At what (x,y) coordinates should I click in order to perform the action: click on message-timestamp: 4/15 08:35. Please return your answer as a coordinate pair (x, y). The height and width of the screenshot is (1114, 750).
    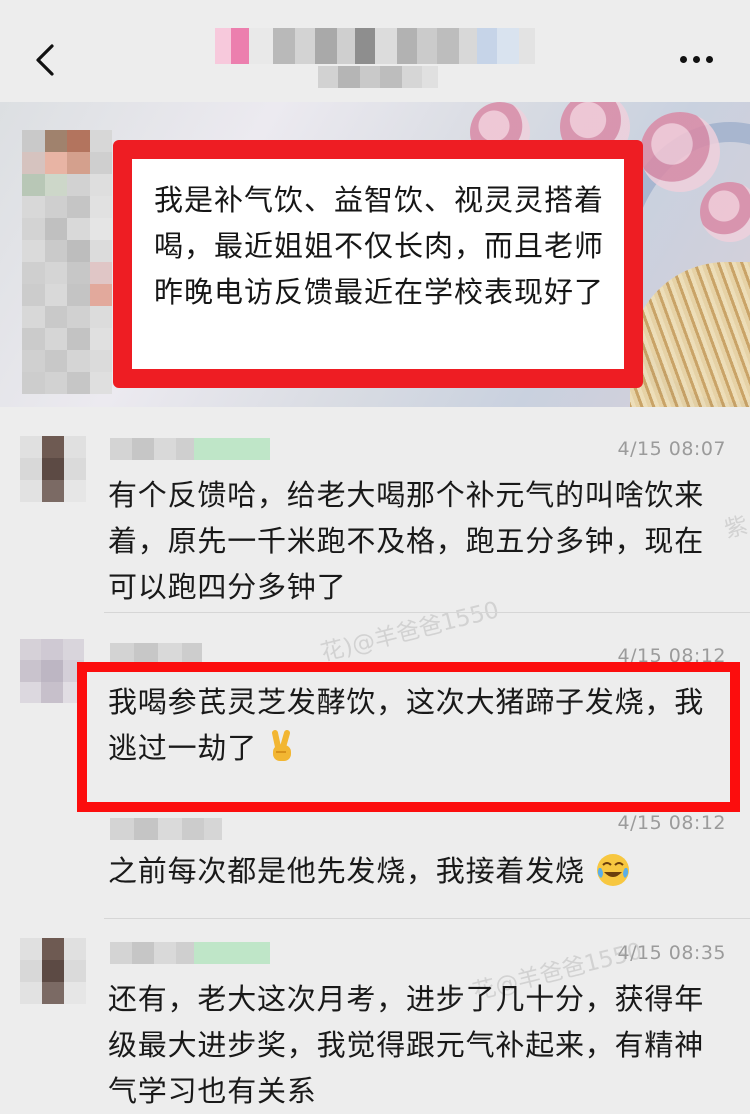
    Looking at the image, I should click on (671, 953).